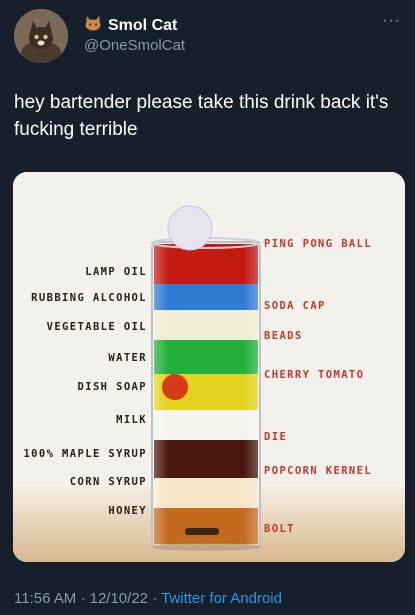 Image resolution: width=415 pixels, height=615 pixels. Describe the element at coordinates (314, 375) in the screenshot. I see `label-cherry-tomato: CHERRY TOMATO` at that location.